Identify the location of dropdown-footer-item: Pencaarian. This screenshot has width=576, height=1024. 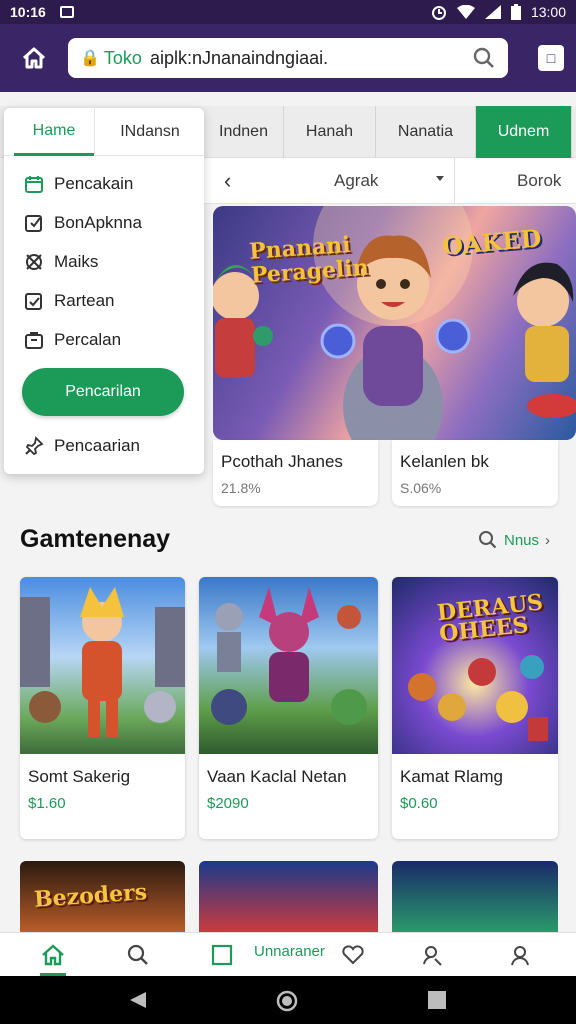
(82, 446).